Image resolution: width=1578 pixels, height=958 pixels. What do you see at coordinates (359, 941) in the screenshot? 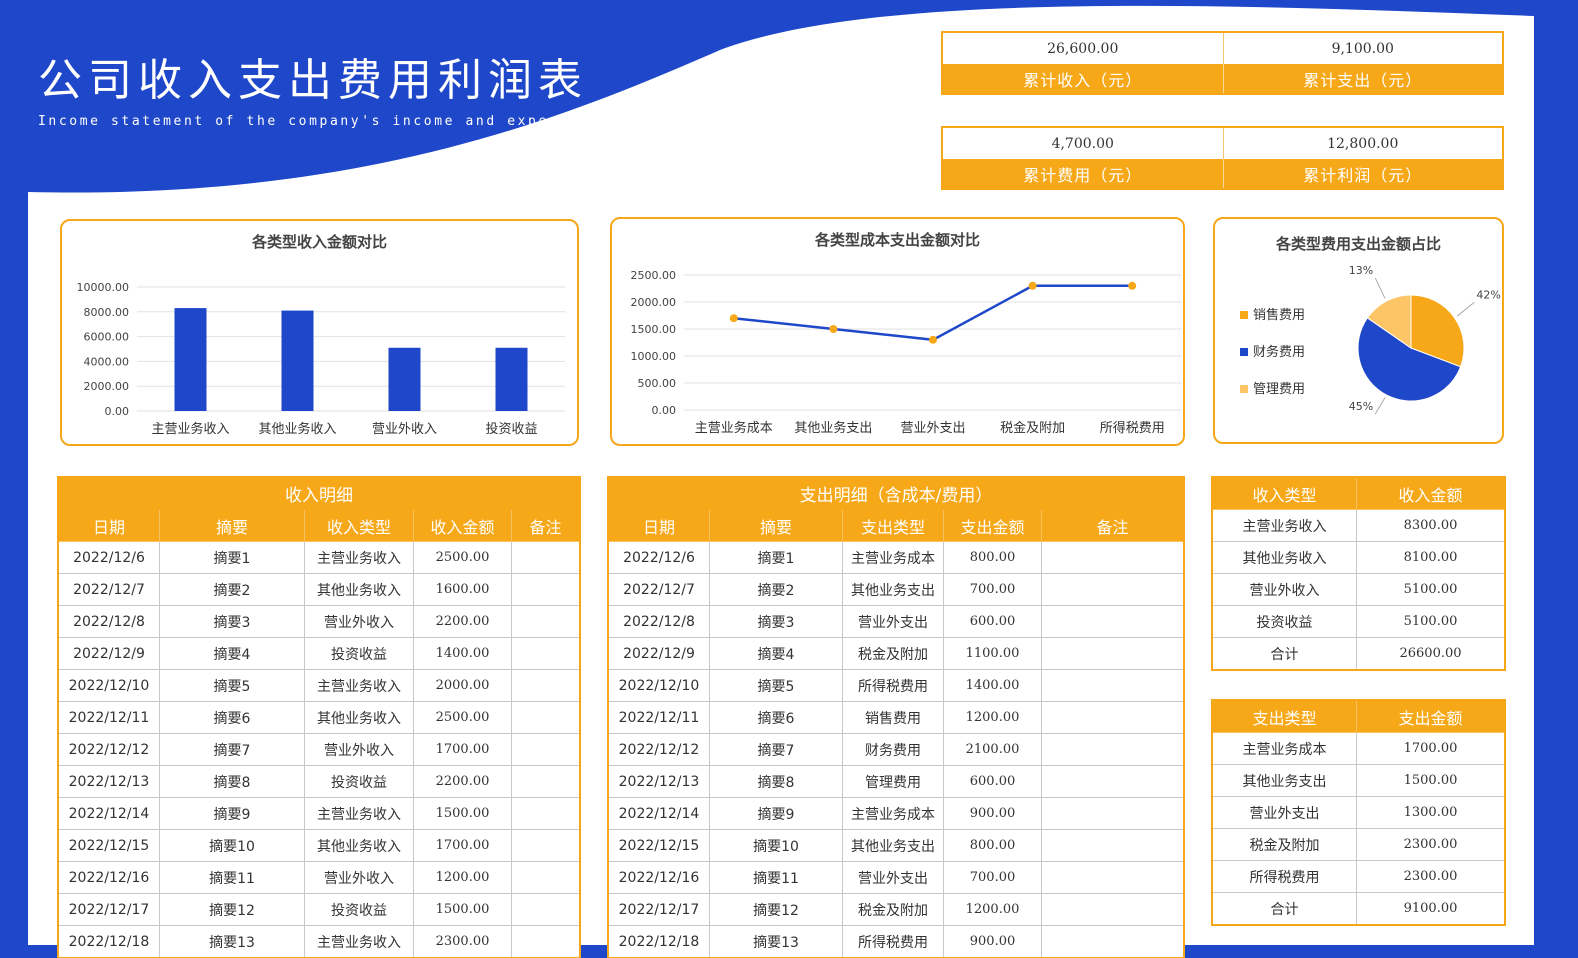
I see `income-row-cell: 主营业务收入` at bounding box center [359, 941].